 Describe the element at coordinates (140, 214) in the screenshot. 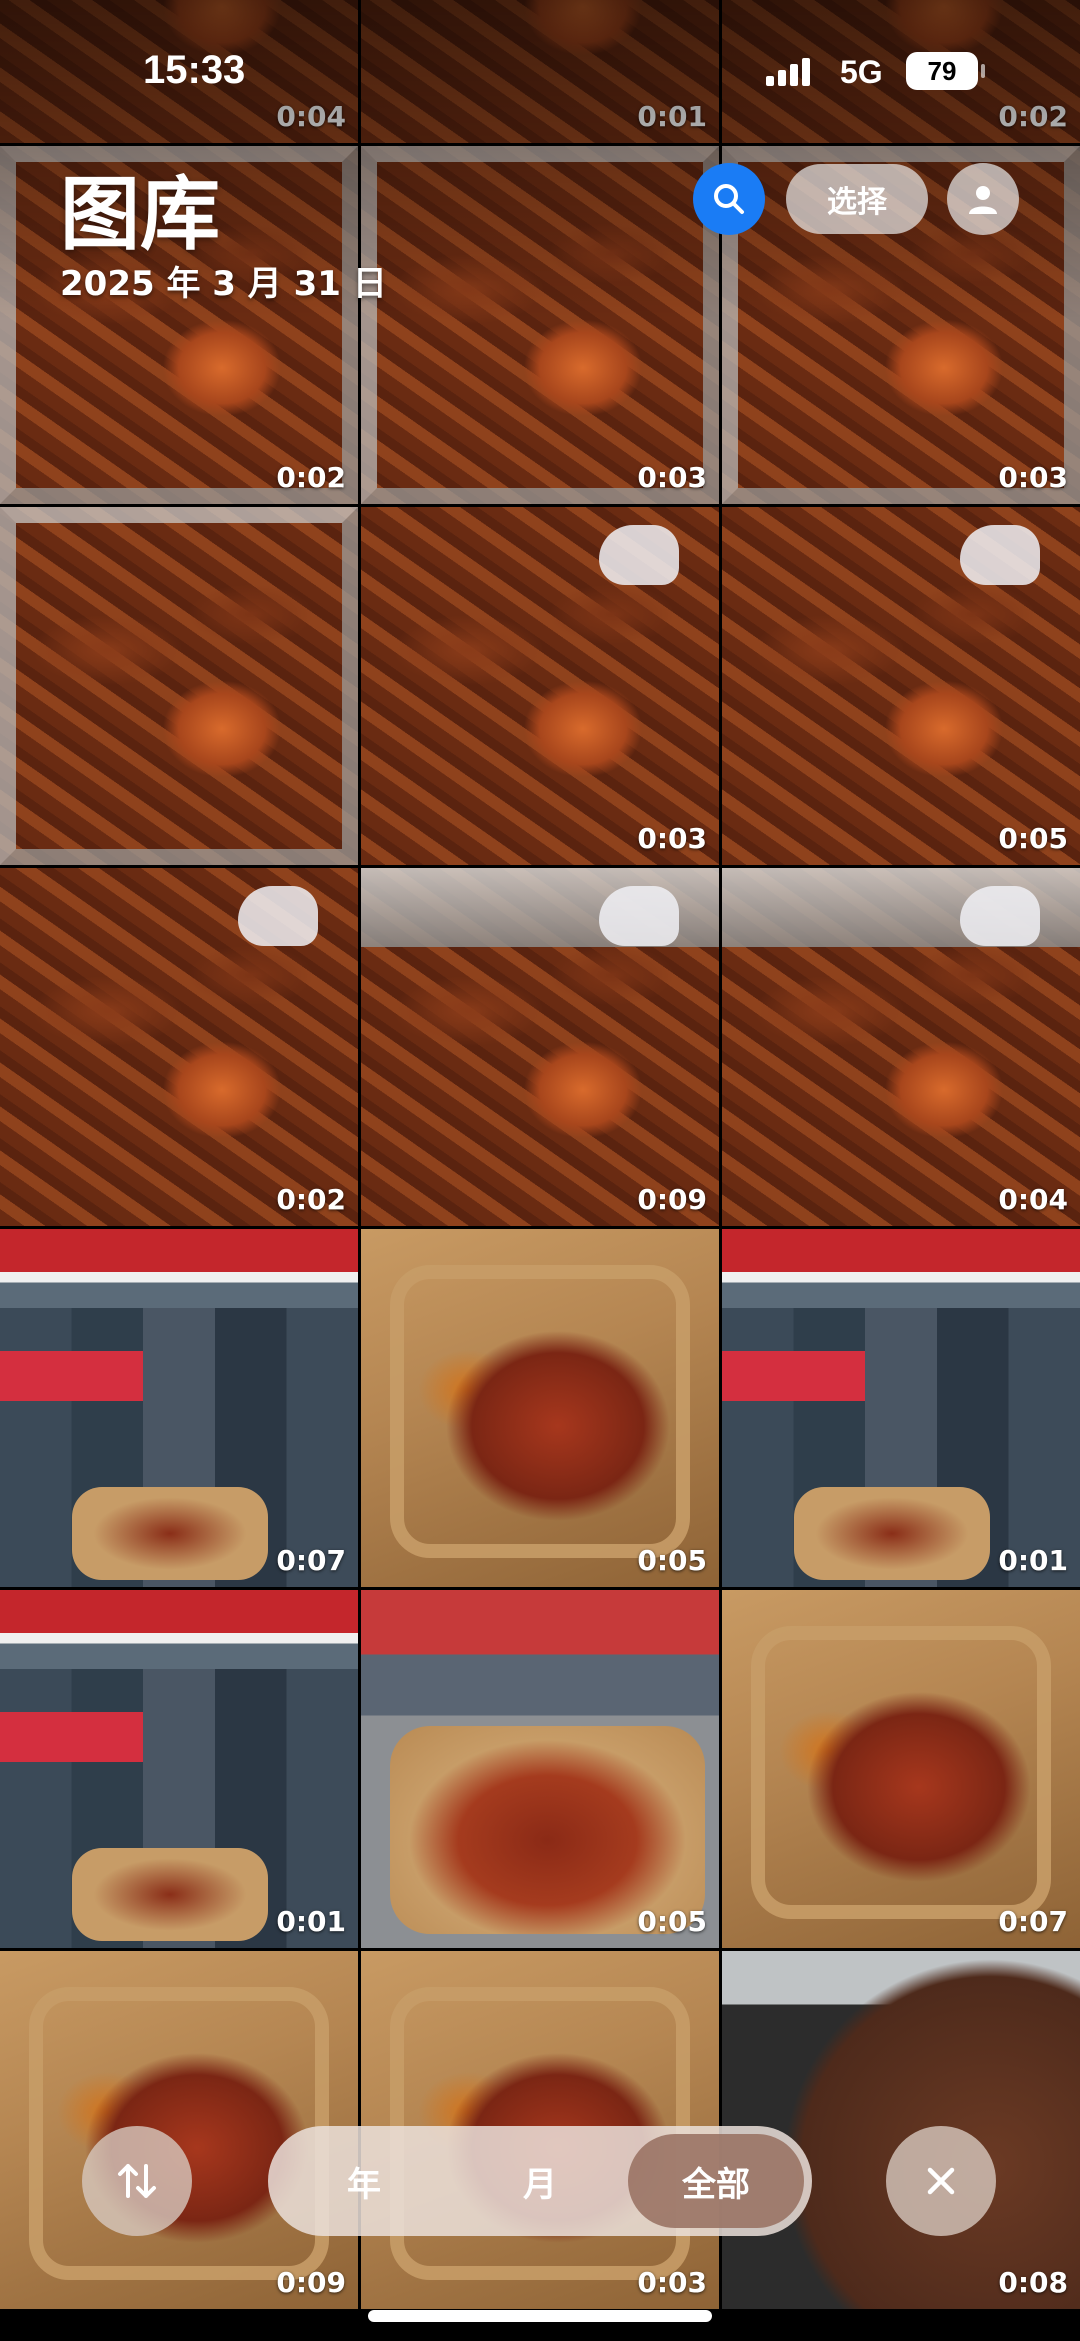

I see `page-title: 图库` at that location.